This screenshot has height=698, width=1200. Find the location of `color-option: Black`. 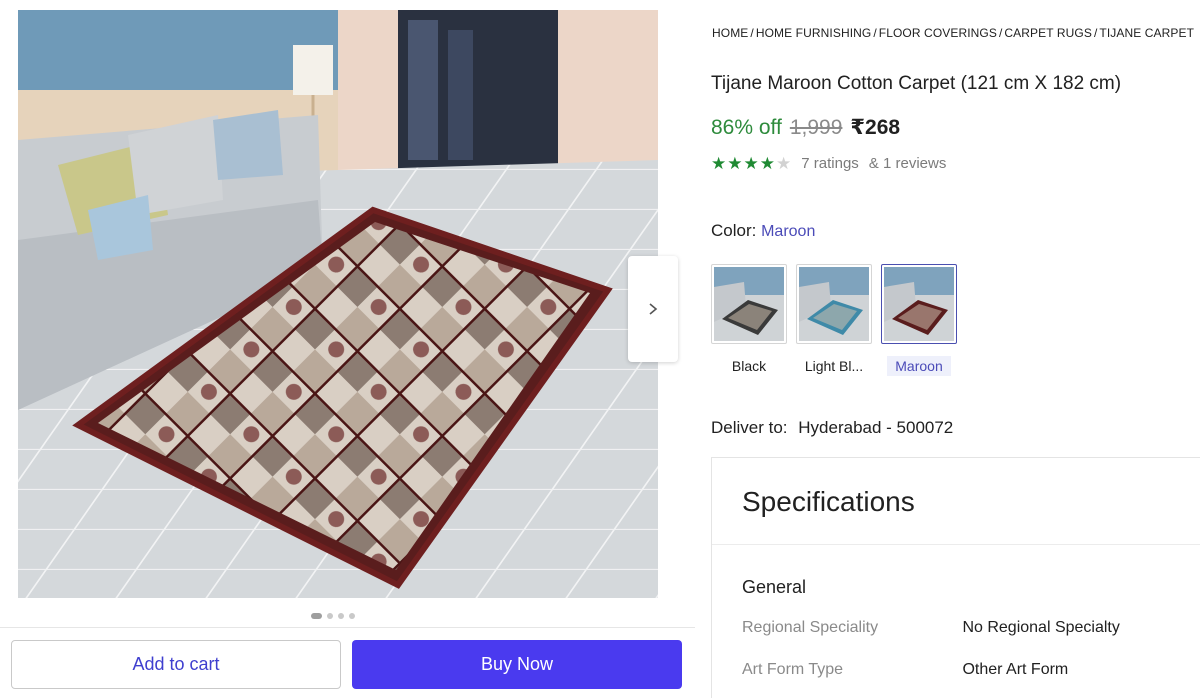

color-option: Black is located at coordinates (749, 320).